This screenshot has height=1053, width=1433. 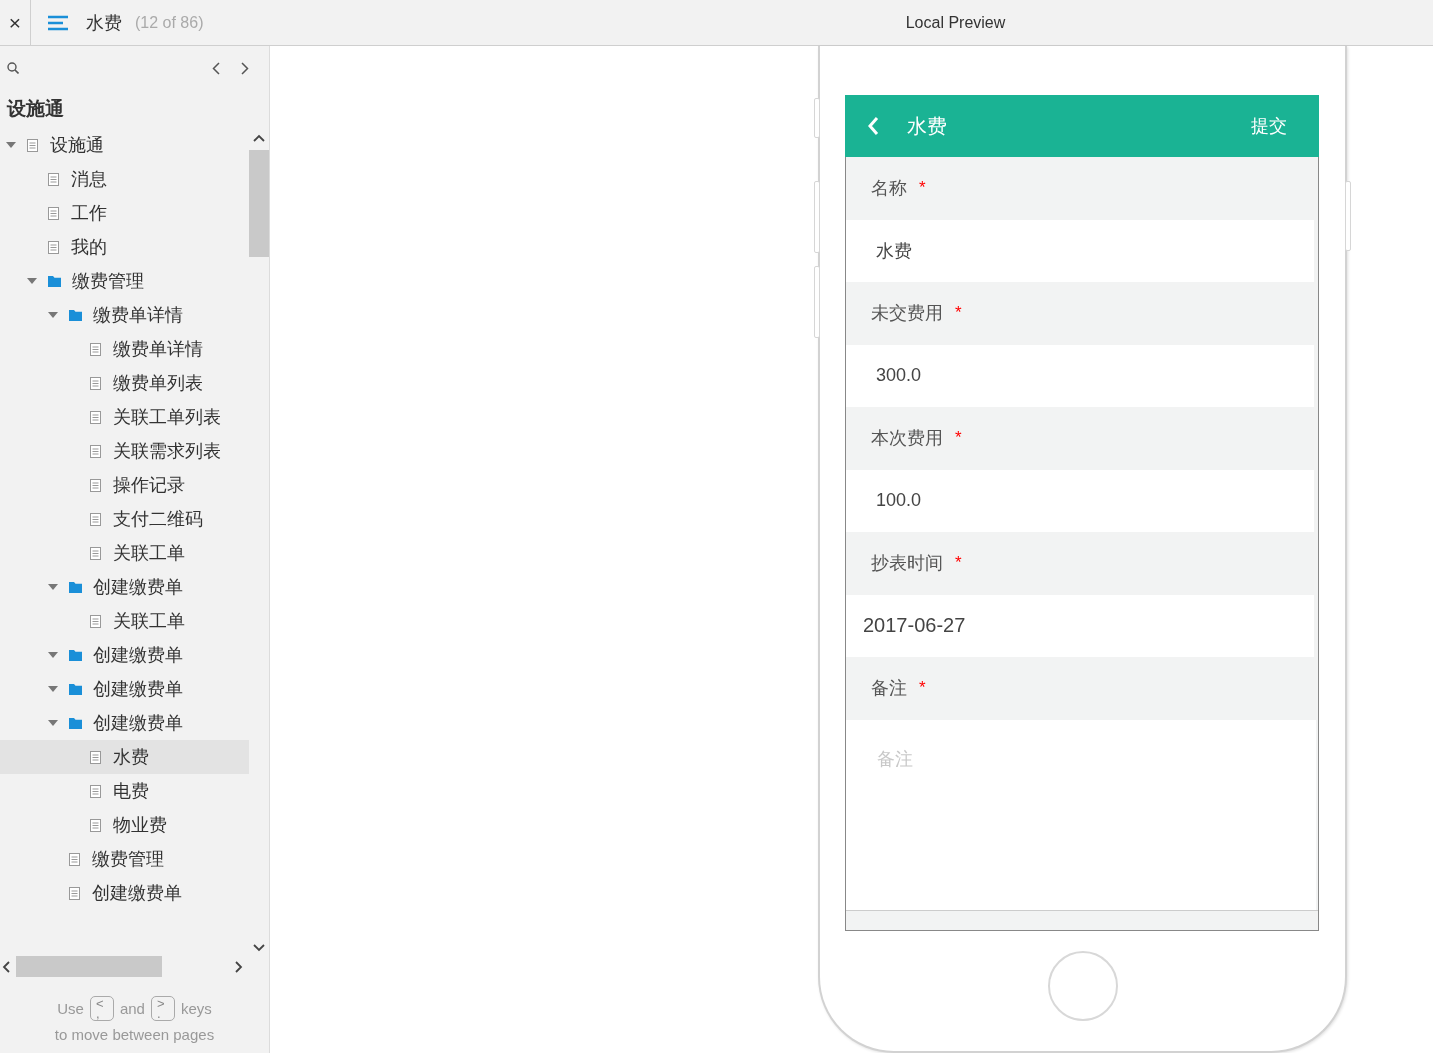 I want to click on hint-text: to move between pages, so click(x=134, y=1034).